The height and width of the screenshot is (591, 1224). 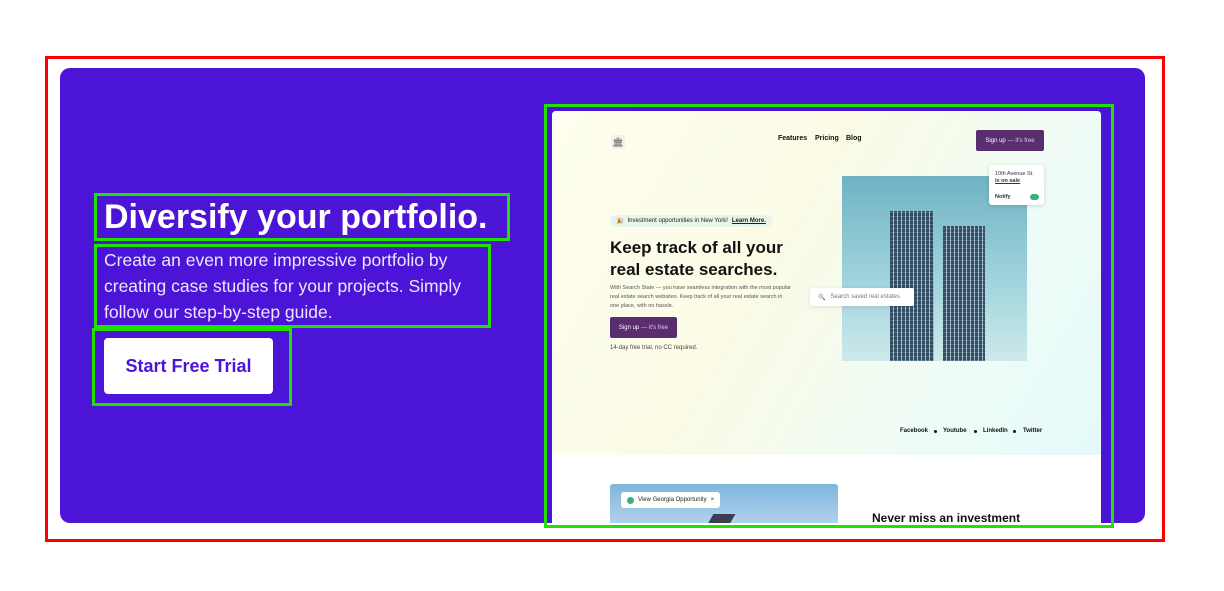 What do you see at coordinates (292, 286) in the screenshot?
I see `subtitle-highlight-box` at bounding box center [292, 286].